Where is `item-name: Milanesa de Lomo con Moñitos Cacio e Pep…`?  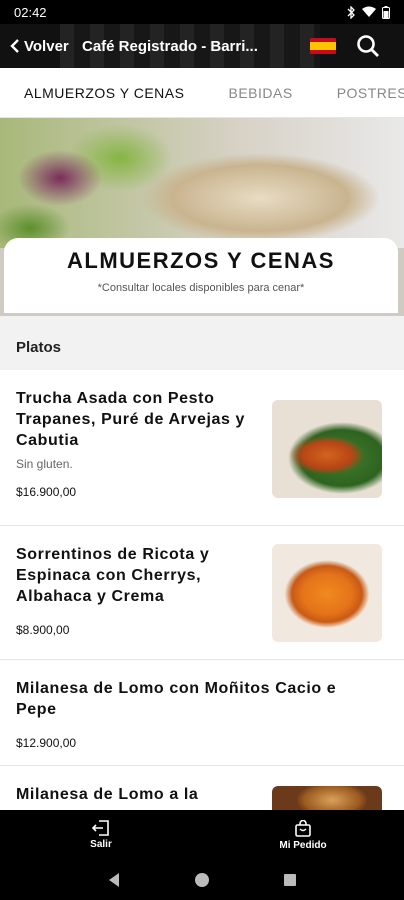 item-name: Milanesa de Lomo con Moñitos Cacio e Pep… is located at coordinates (176, 699).